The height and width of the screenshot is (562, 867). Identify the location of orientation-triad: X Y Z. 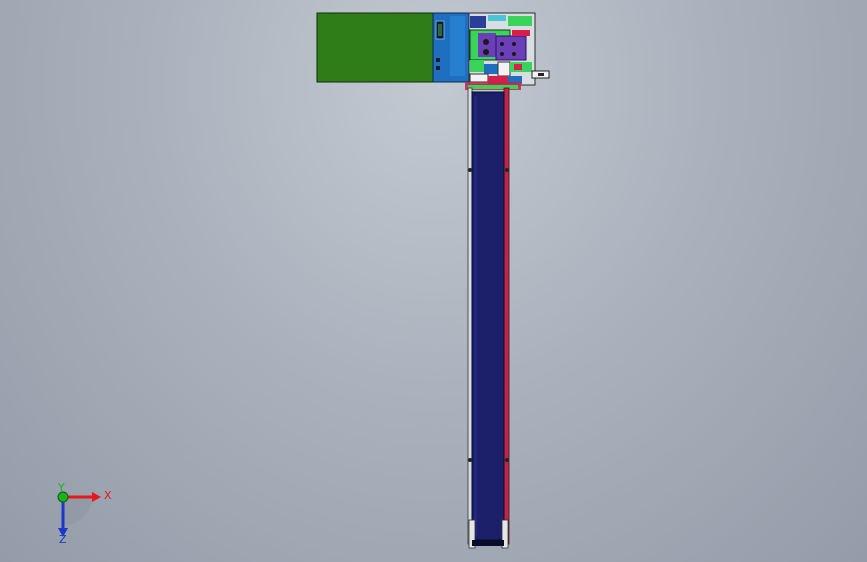
(84, 513).